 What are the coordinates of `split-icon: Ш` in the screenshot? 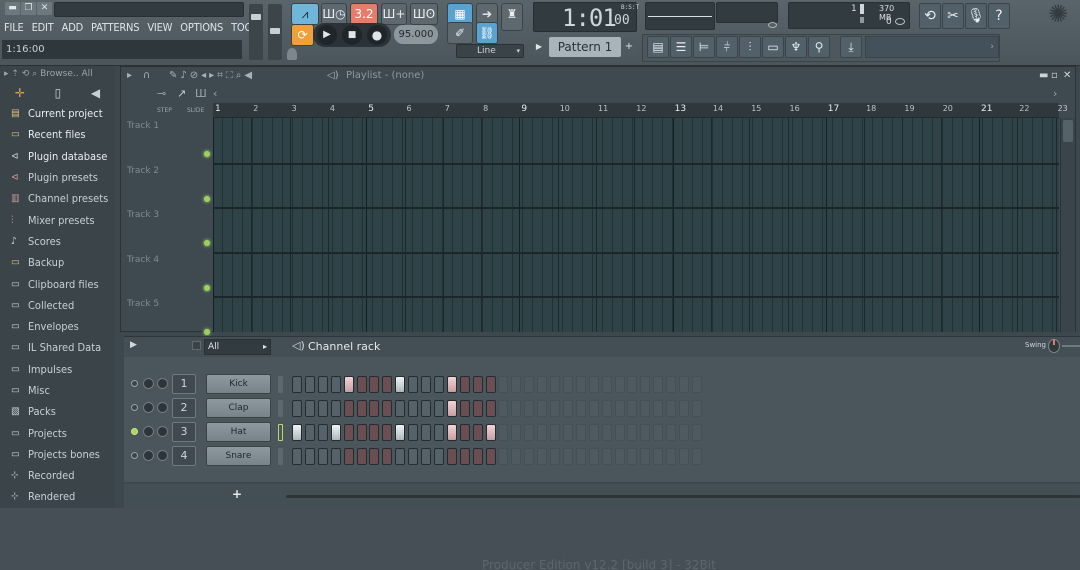 It's located at (201, 93).